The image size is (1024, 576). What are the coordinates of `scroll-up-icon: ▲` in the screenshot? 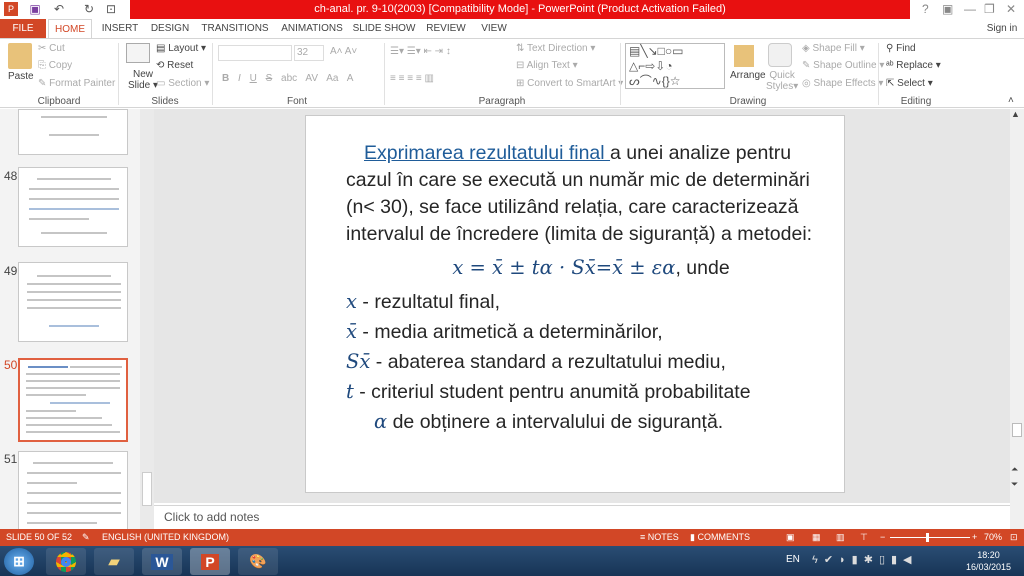 It's located at (1015, 114).